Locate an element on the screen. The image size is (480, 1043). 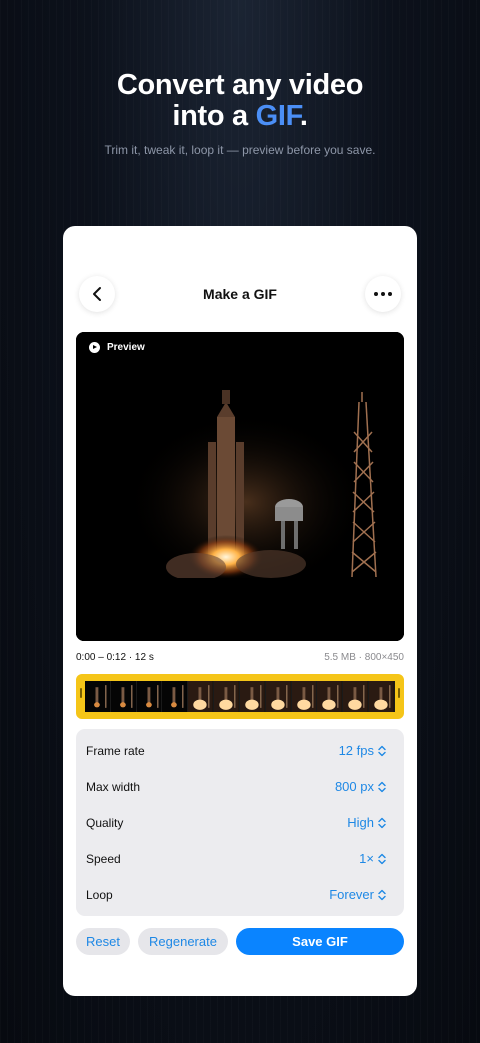
setting-value: 12 fps is located at coordinates (362, 750).